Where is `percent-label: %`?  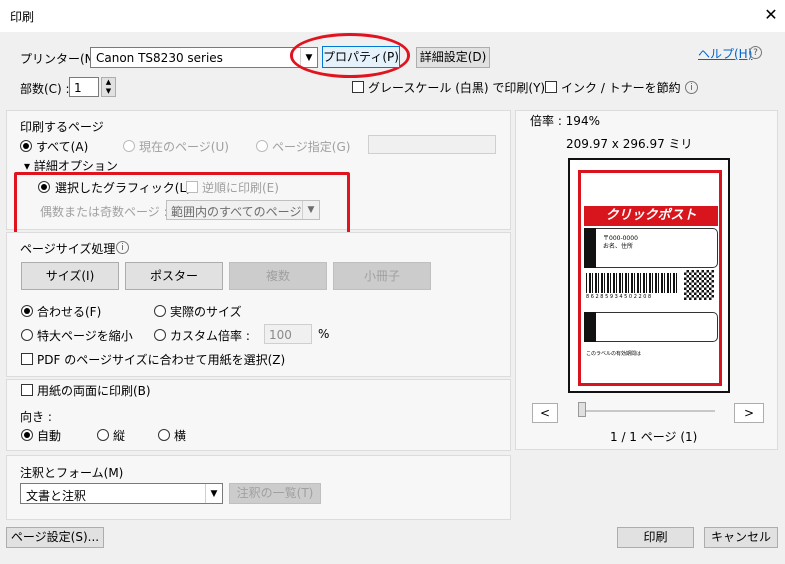
percent-label: % is located at coordinates (324, 334).